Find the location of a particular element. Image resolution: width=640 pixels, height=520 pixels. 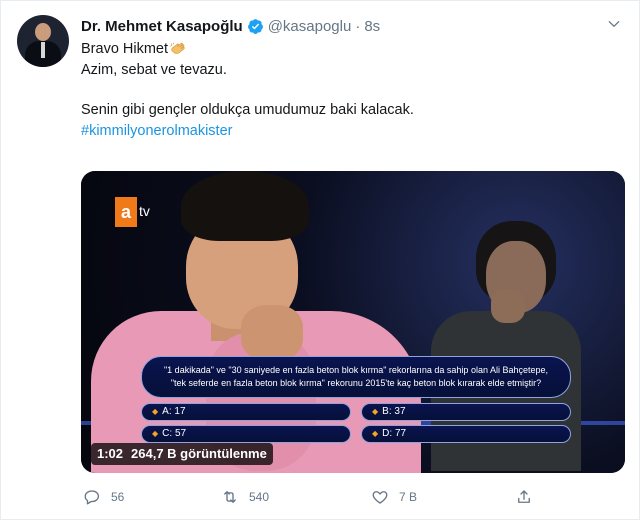

clapping-hands-icon is located at coordinates (177, 48).